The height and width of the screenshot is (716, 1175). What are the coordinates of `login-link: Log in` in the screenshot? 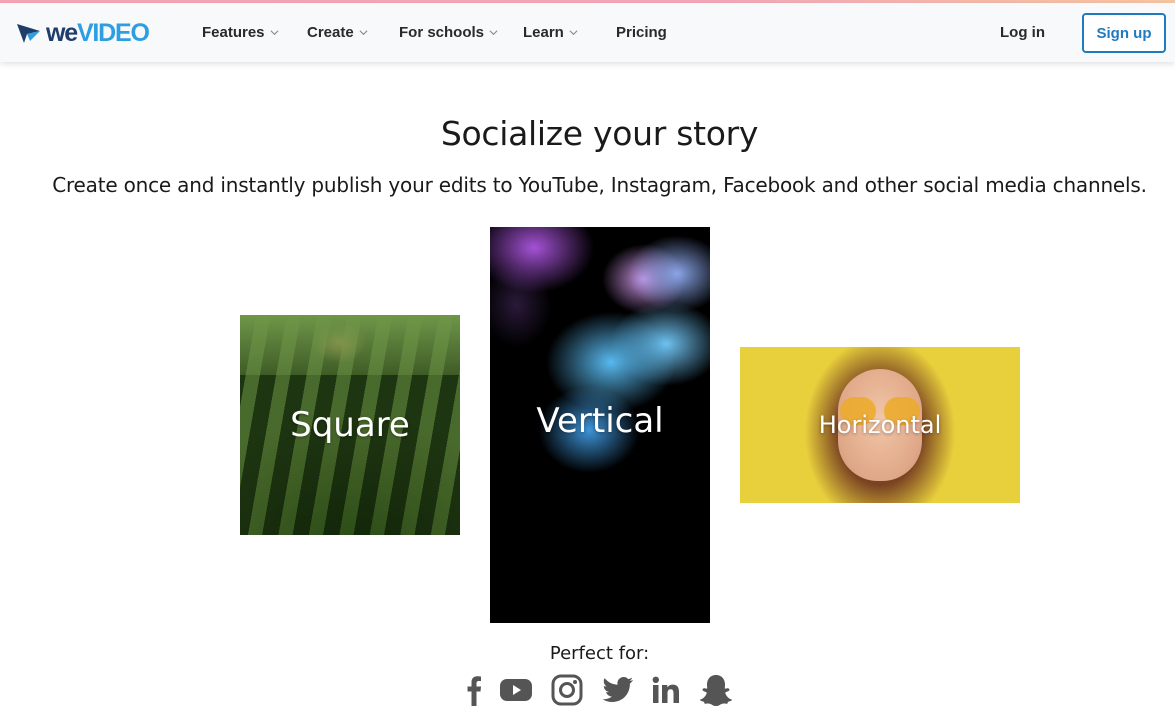 It's located at (1022, 32).